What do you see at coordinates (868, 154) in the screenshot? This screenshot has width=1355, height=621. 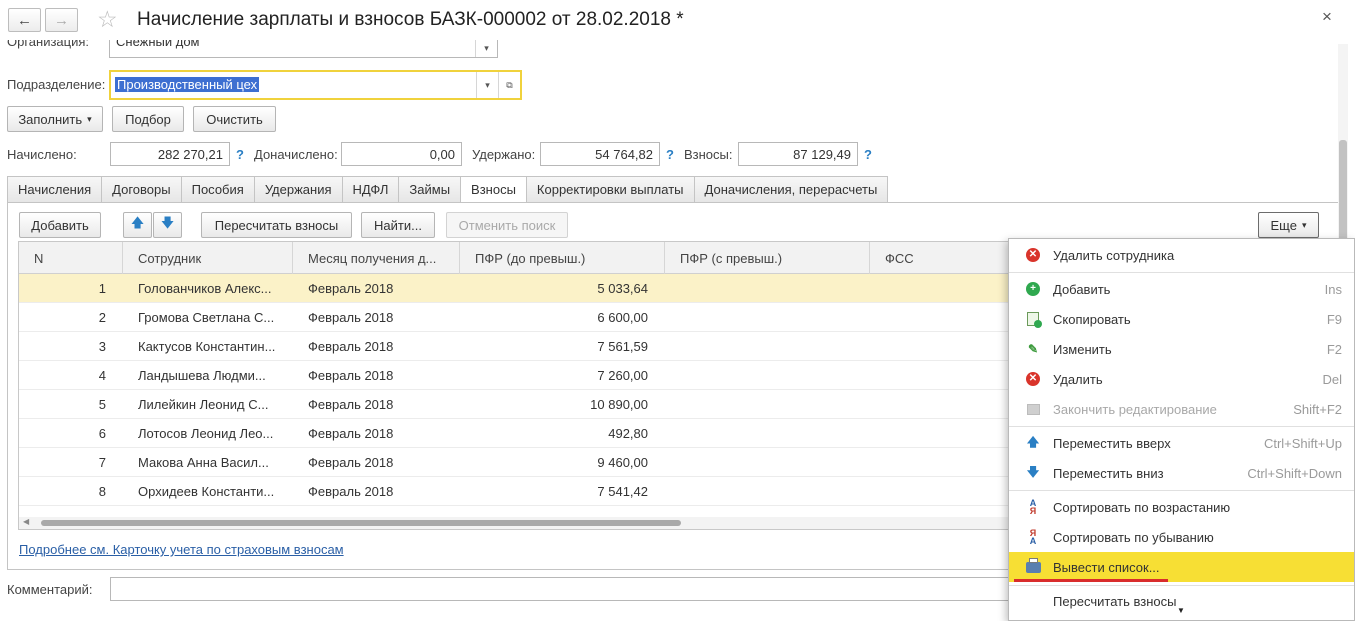 I see `contributions-help-icon: ?` at bounding box center [868, 154].